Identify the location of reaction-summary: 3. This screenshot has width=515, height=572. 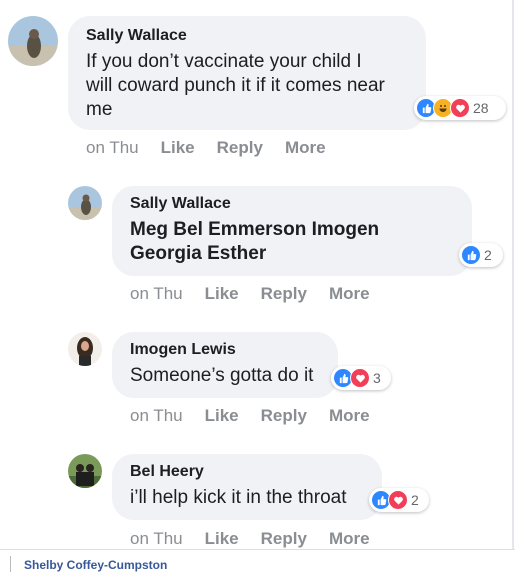
(361, 378).